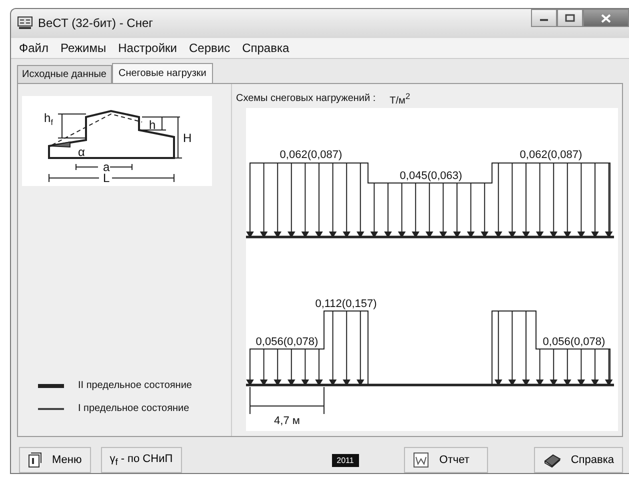 The image size is (629, 478). I want to click on close-icon, so click(606, 18).